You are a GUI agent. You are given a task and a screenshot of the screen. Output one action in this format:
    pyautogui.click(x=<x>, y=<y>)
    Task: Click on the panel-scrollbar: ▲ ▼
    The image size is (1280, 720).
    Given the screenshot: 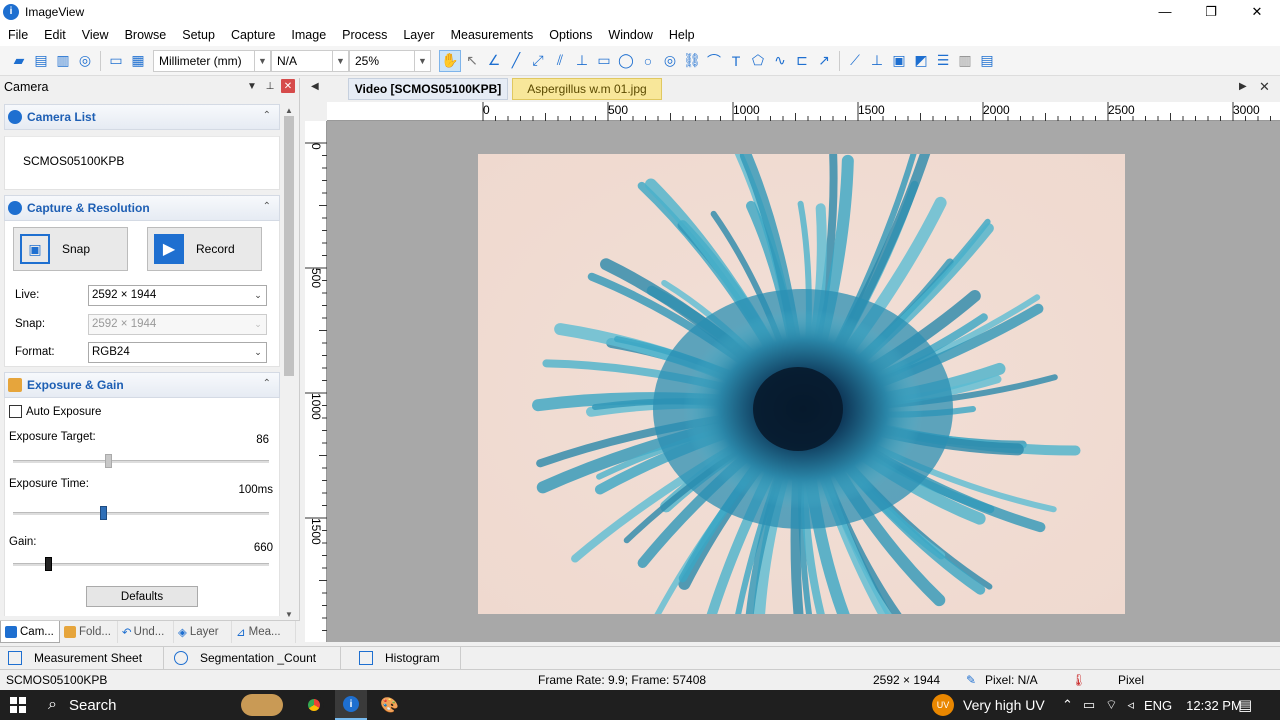 What is the action you would take?
    pyautogui.click(x=289, y=362)
    